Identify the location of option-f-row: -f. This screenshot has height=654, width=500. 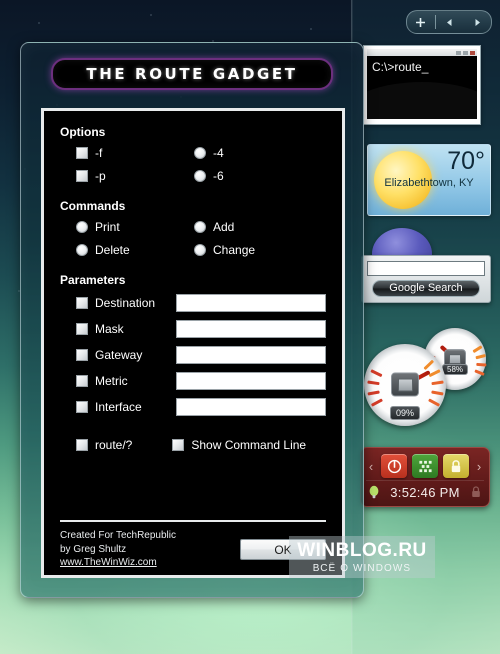
(135, 153).